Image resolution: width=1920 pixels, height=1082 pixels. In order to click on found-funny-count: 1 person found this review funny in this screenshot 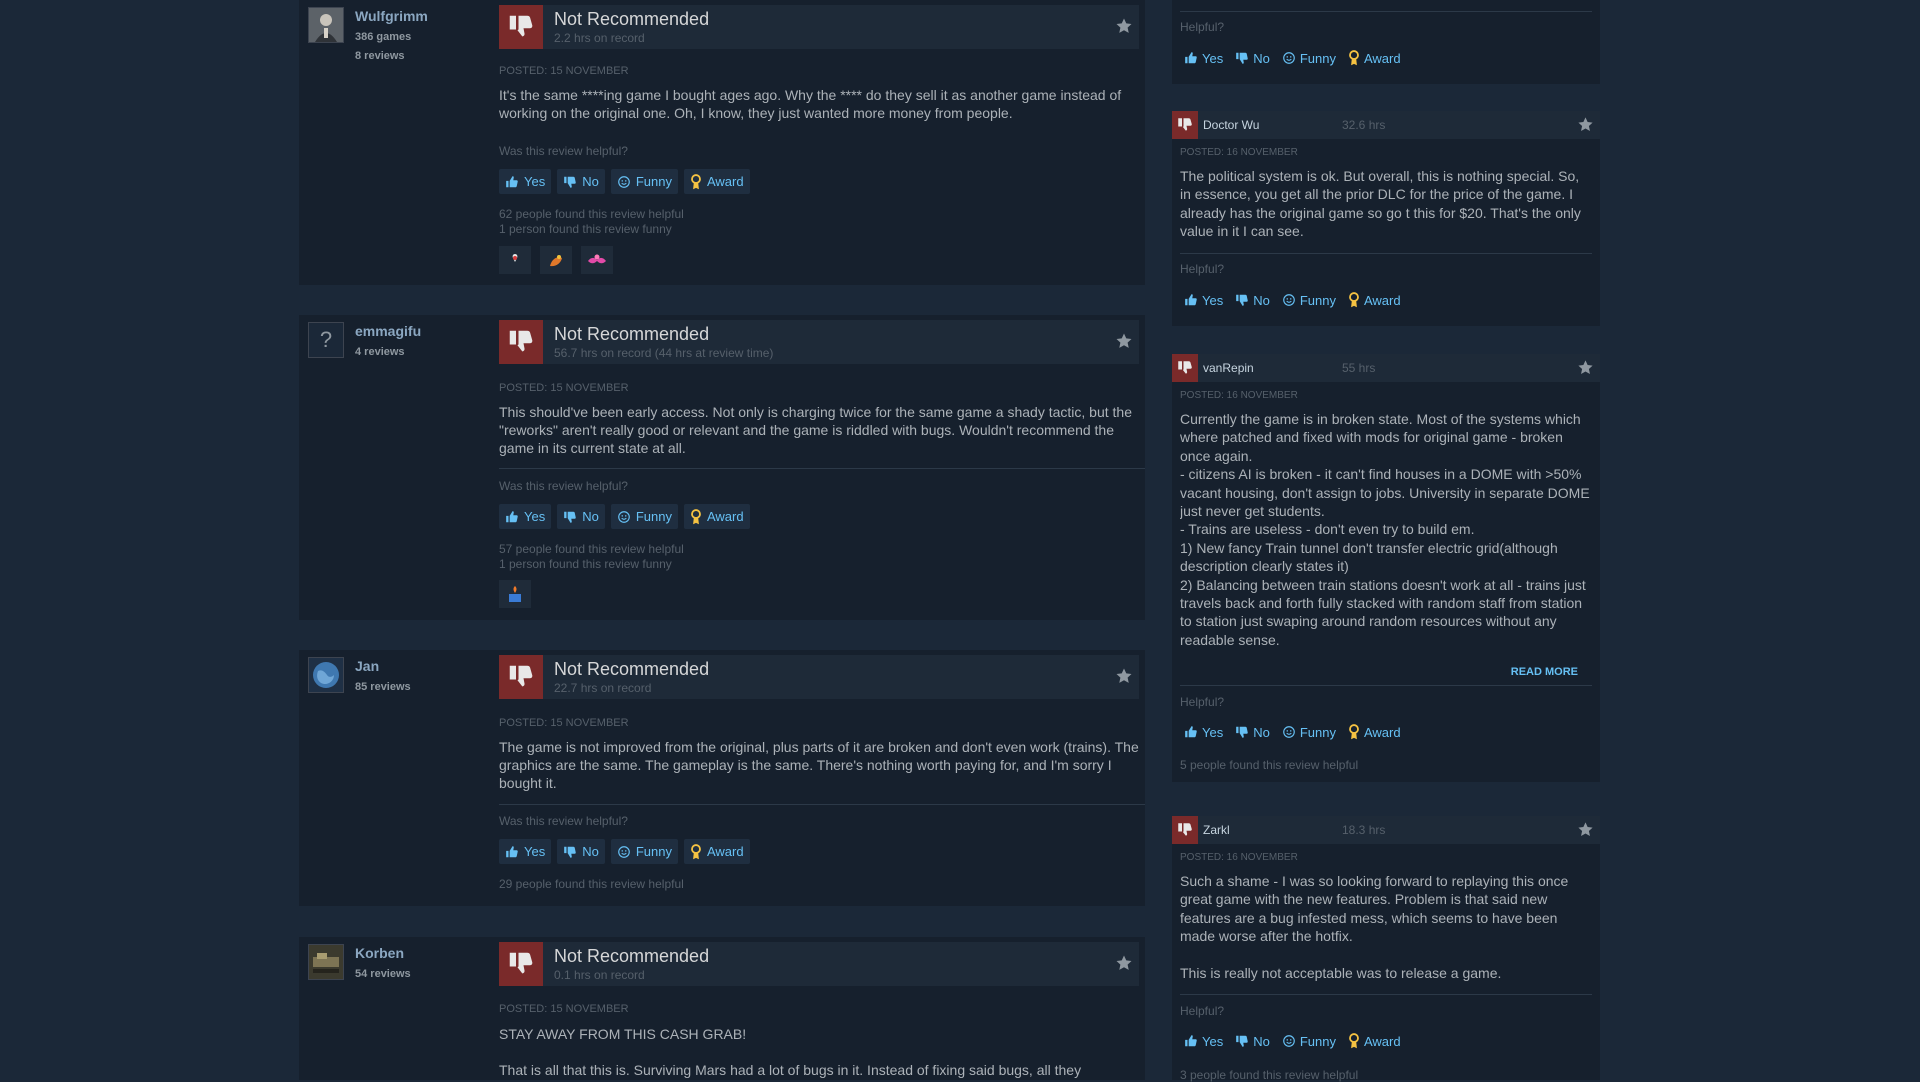, I will do `click(585, 229)`.